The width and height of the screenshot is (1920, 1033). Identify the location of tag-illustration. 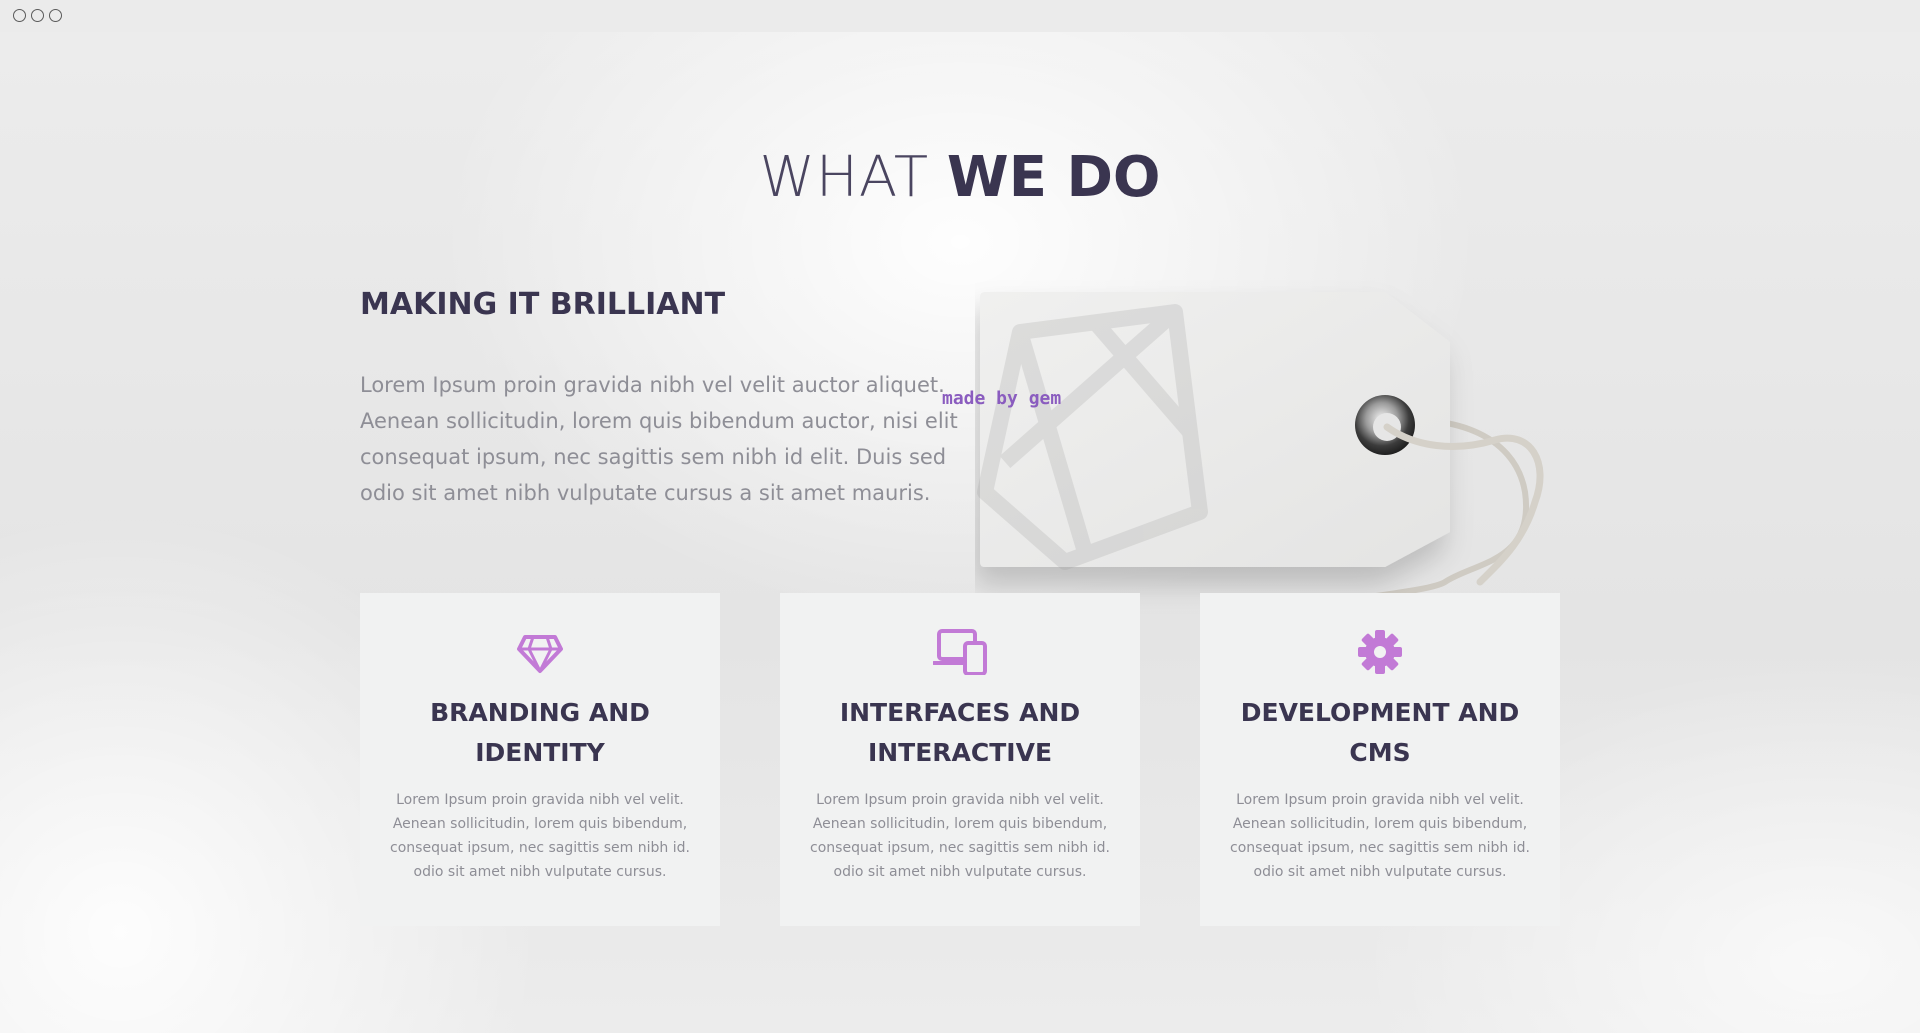
(1260, 458).